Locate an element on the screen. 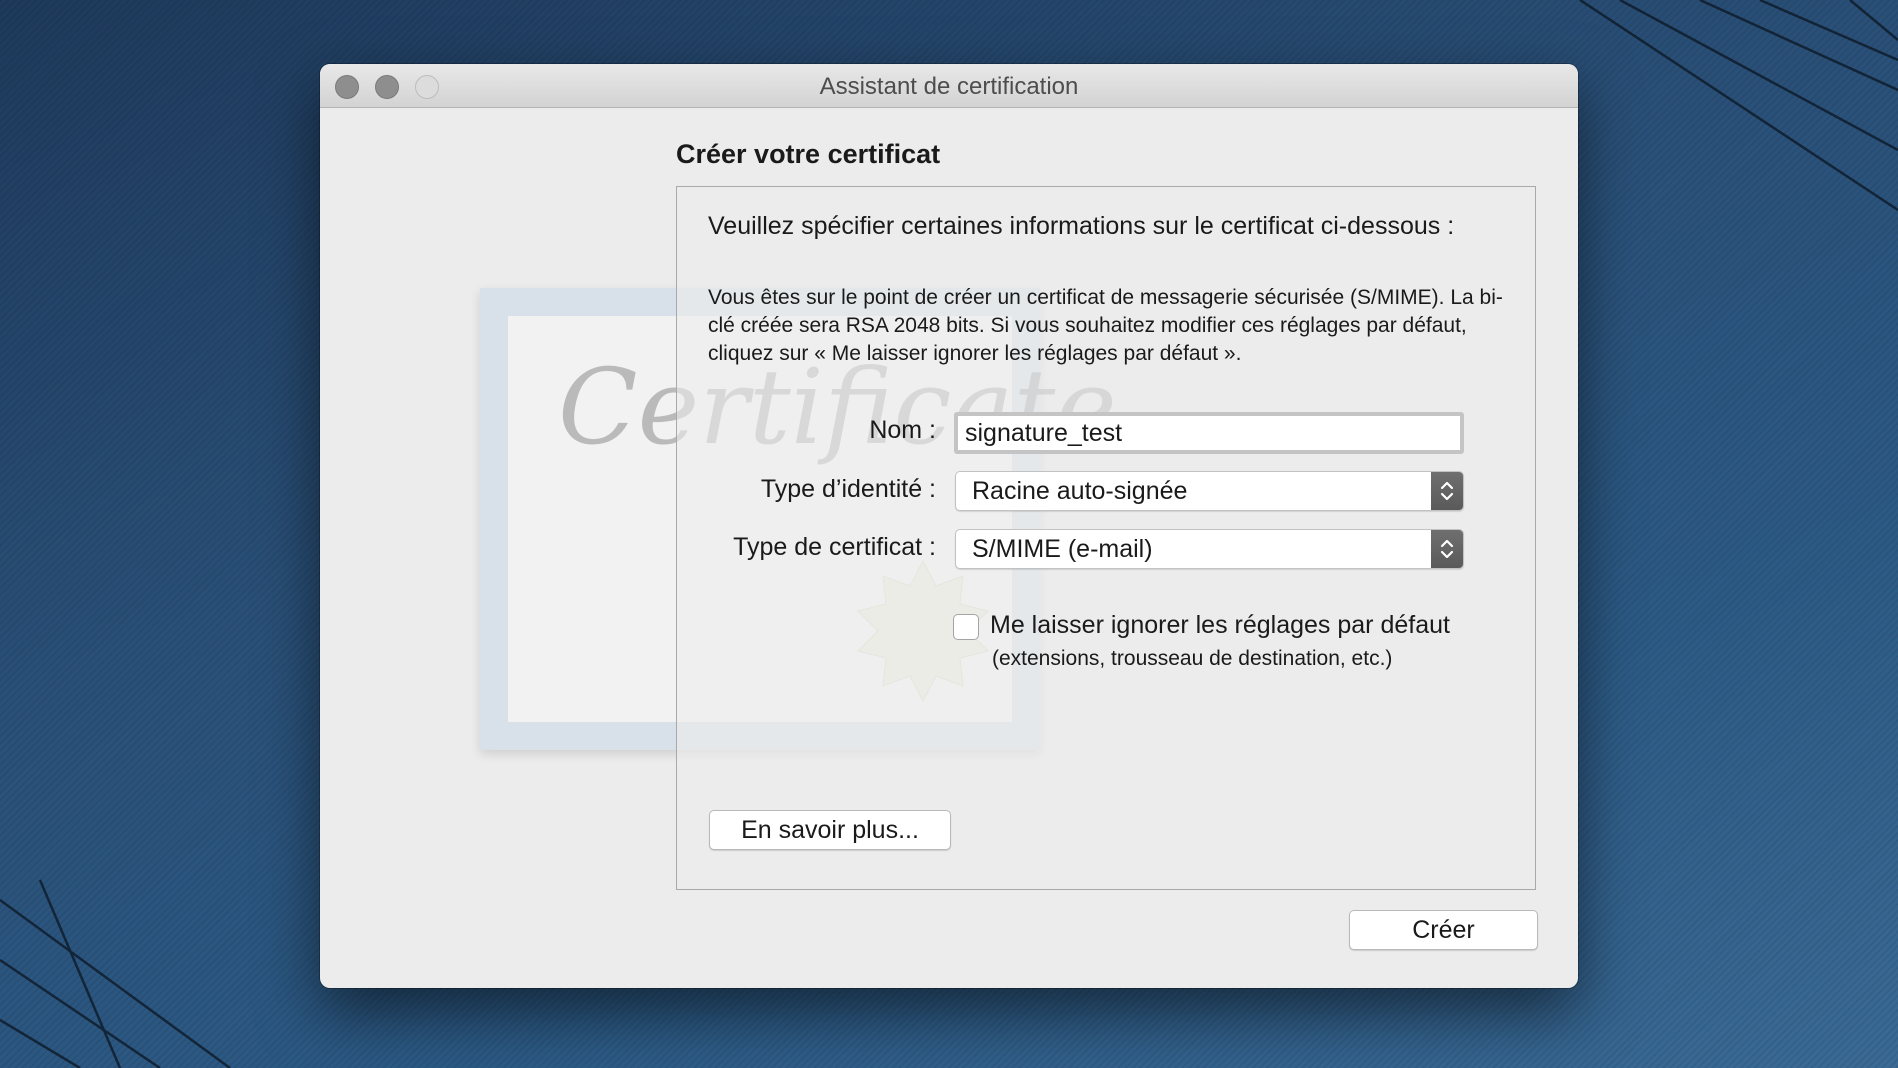 Image resolution: width=1898 pixels, height=1068 pixels. window-title: Assistant de certification is located at coordinates (949, 86).